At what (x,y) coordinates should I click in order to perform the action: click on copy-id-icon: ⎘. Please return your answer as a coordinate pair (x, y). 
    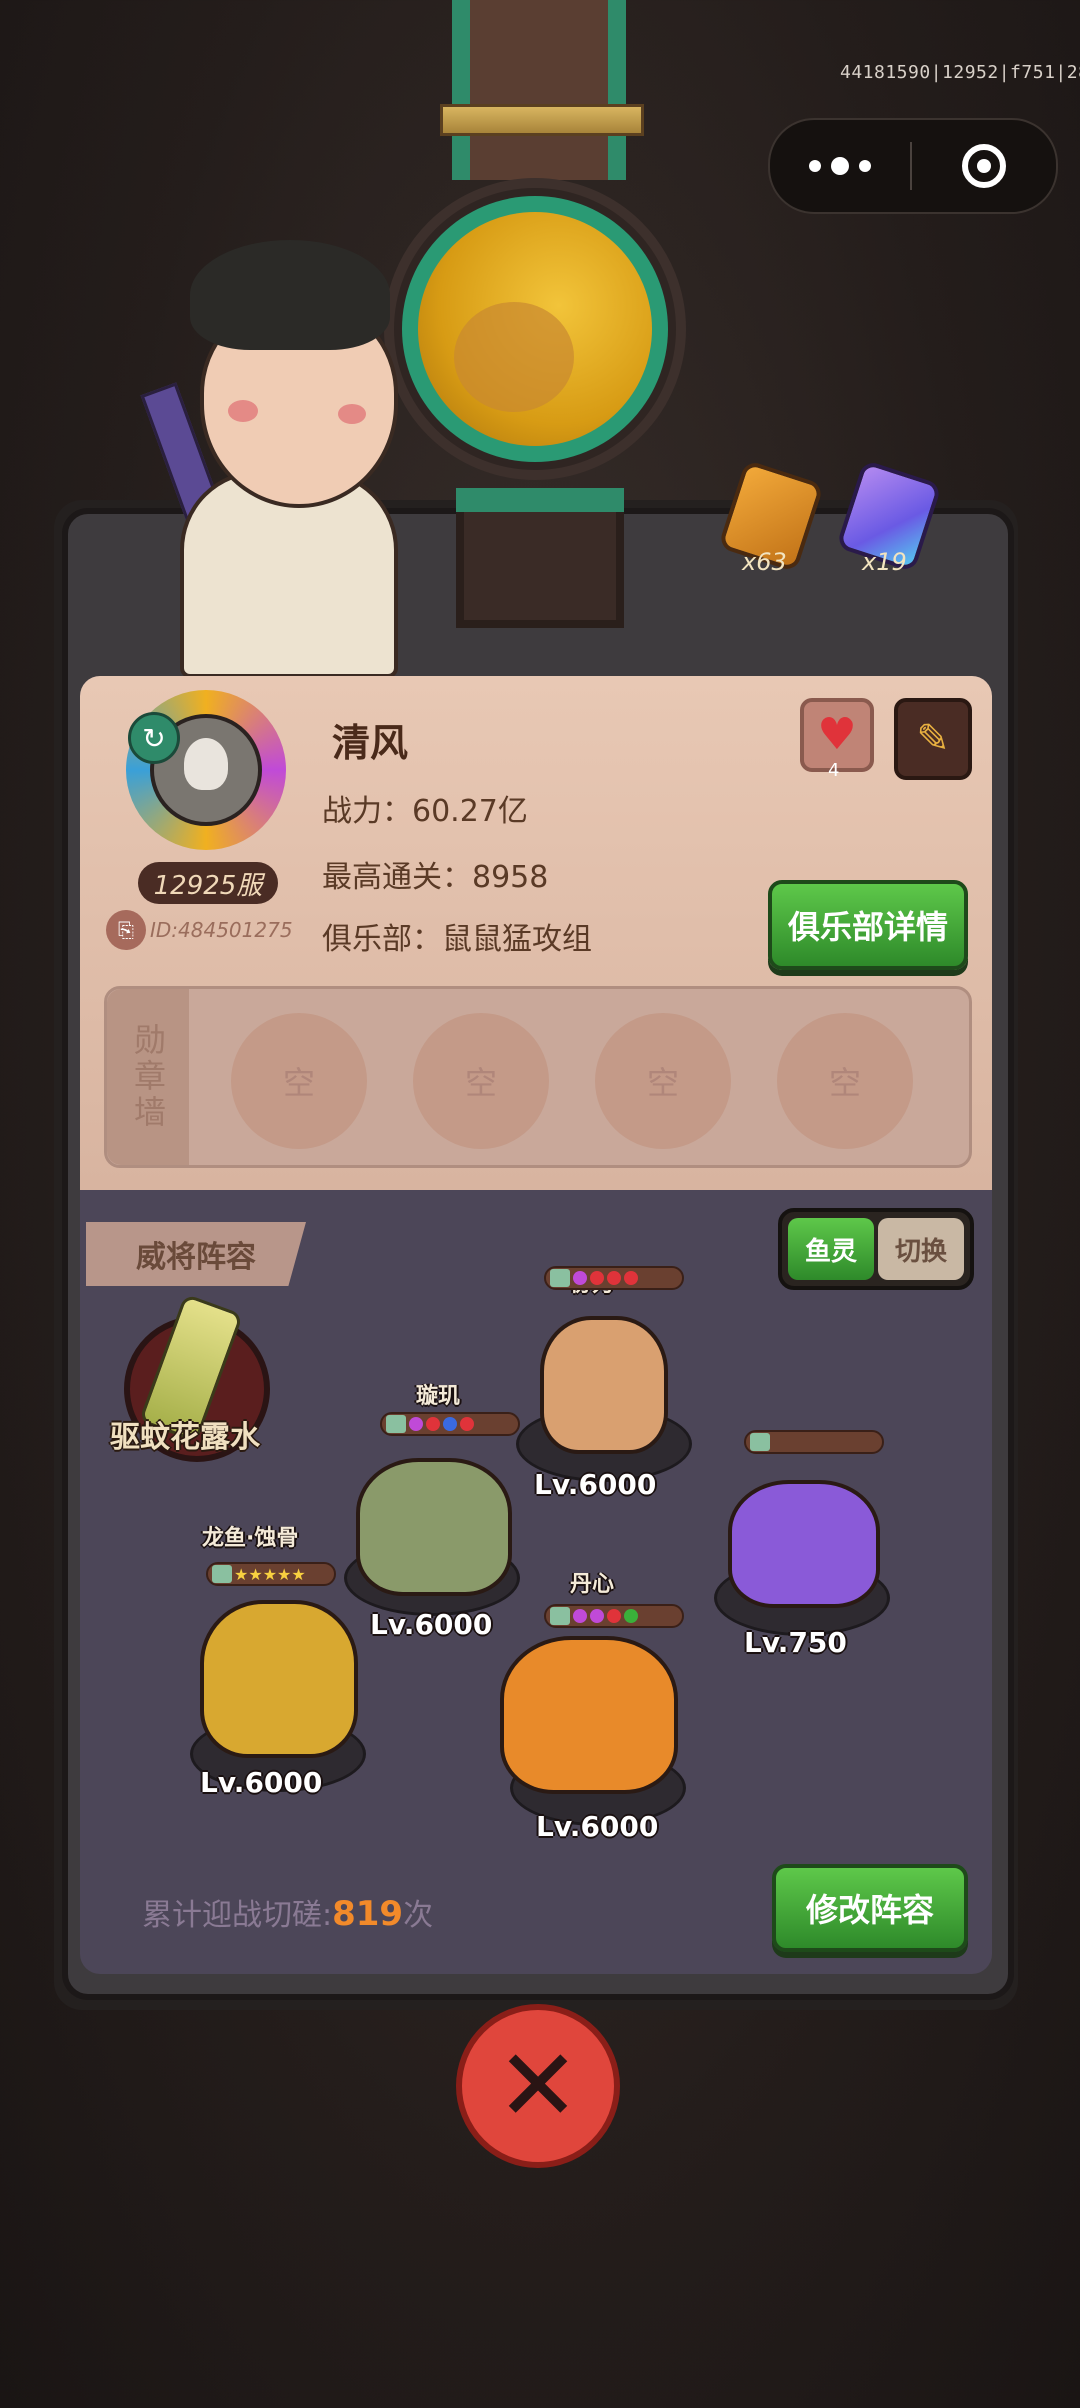
    Looking at the image, I should click on (126, 930).